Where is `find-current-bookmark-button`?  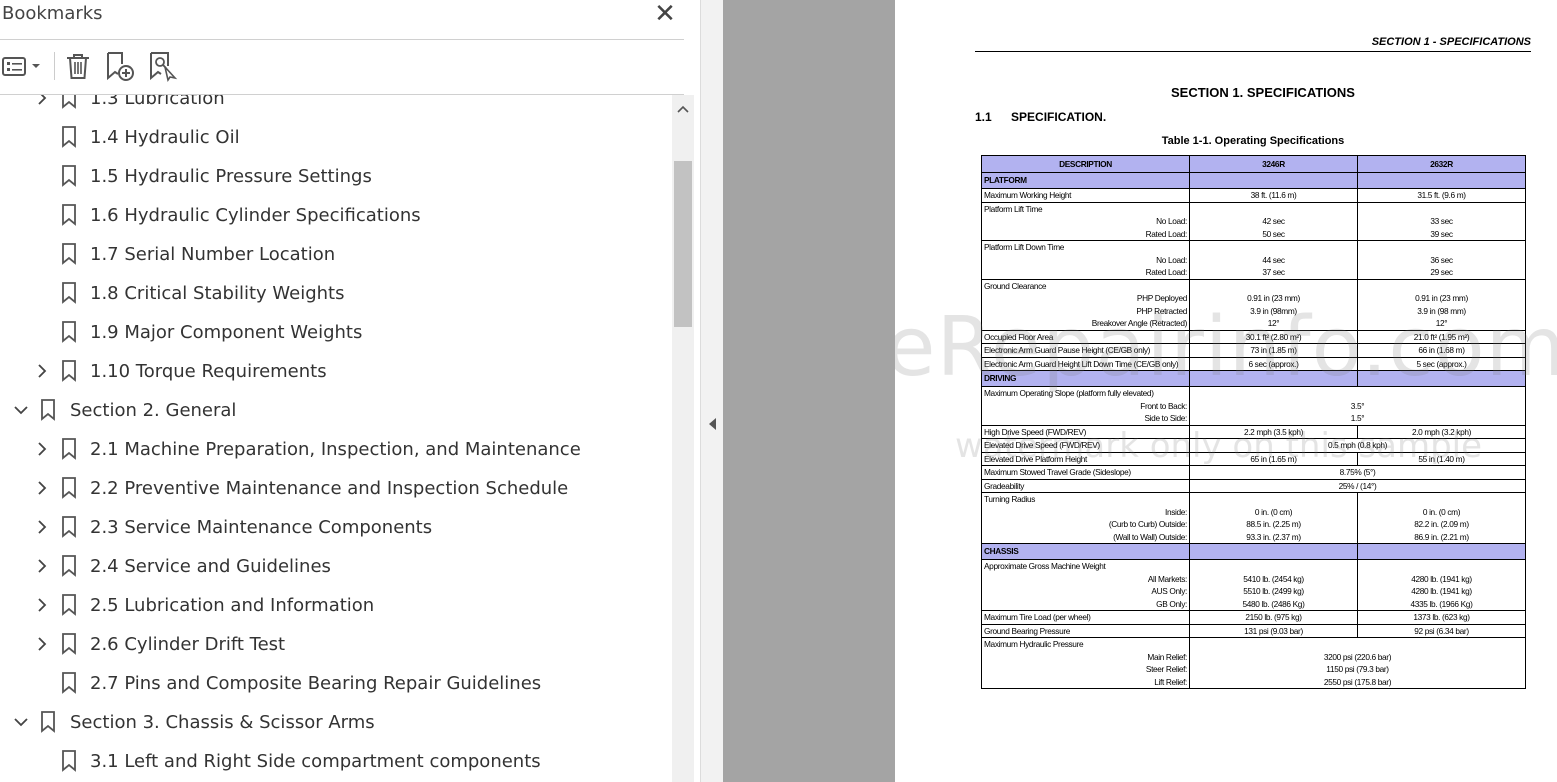
find-current-bookmark-button is located at coordinates (162, 66).